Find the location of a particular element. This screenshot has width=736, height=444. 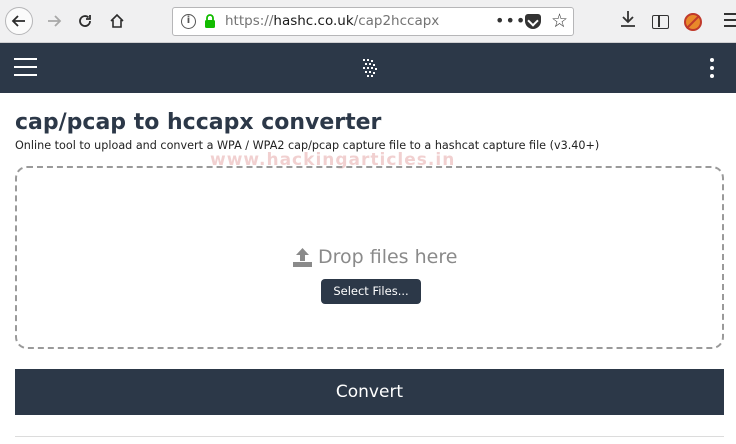

address-bar: i https://hashc.co.uk/cap2hccapx ••• ☆ is located at coordinates (373, 21).